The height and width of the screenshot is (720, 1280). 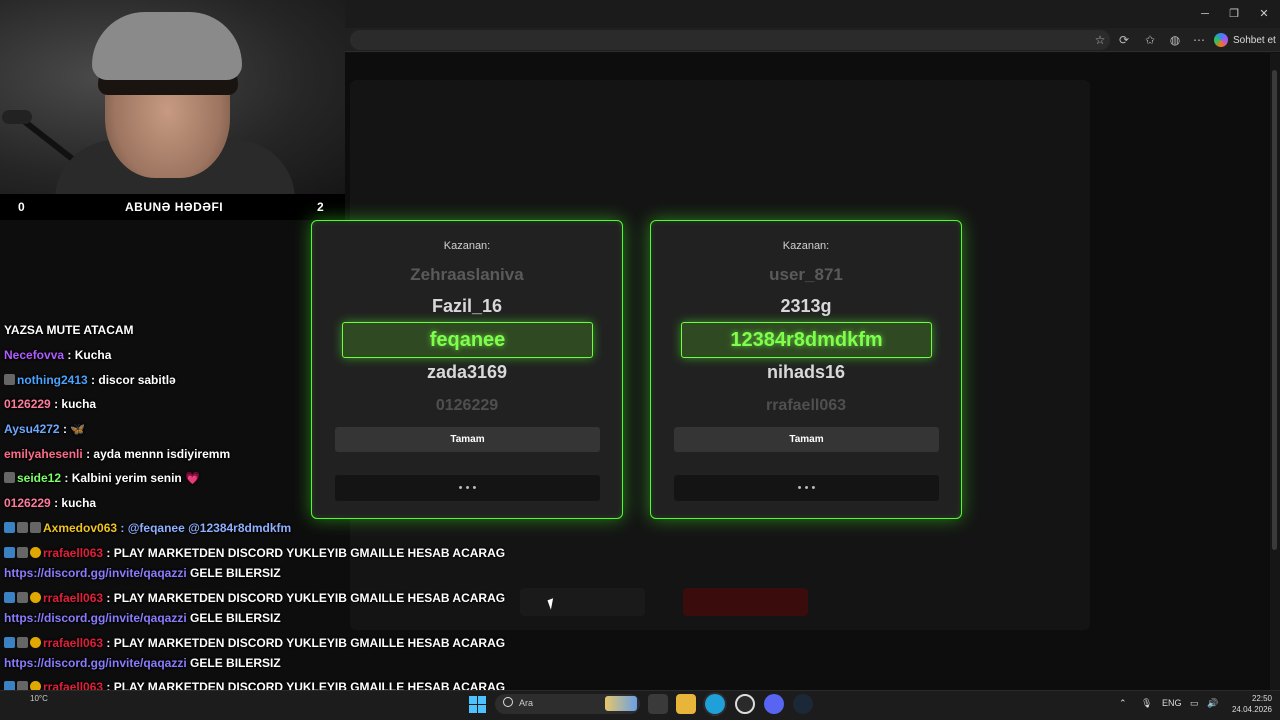 I want to click on chat-username: Necefovva, so click(x=34, y=355).